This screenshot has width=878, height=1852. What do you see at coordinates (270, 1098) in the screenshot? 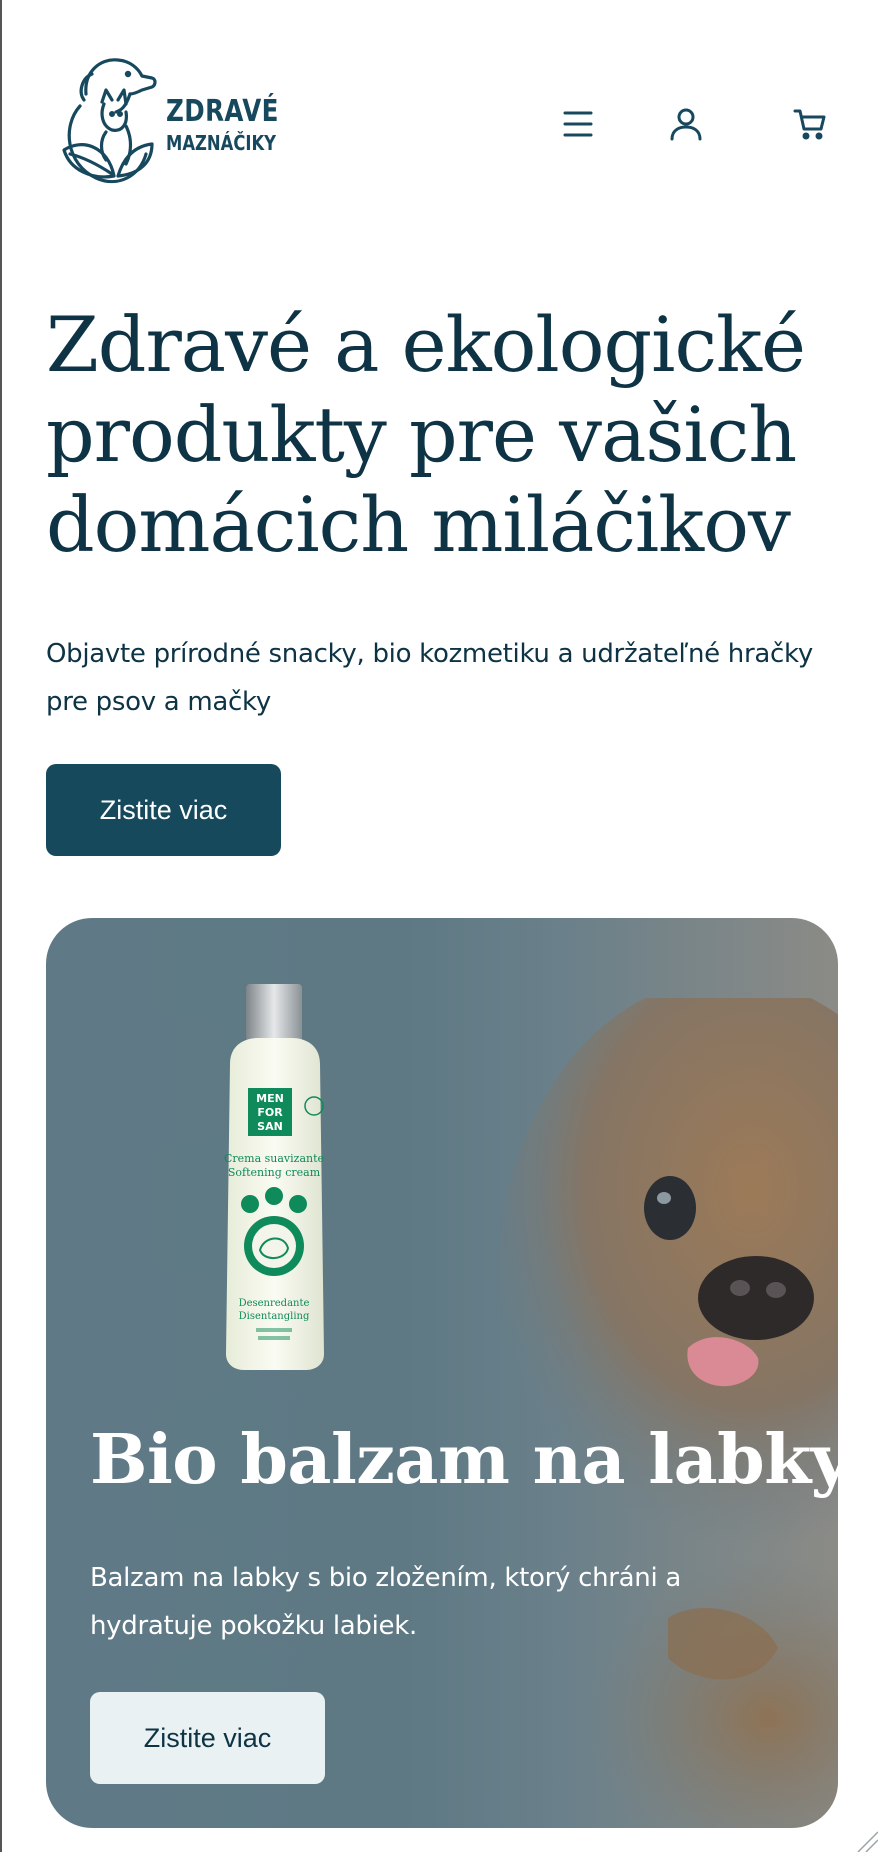
I see `svg-text: MEN` at bounding box center [270, 1098].